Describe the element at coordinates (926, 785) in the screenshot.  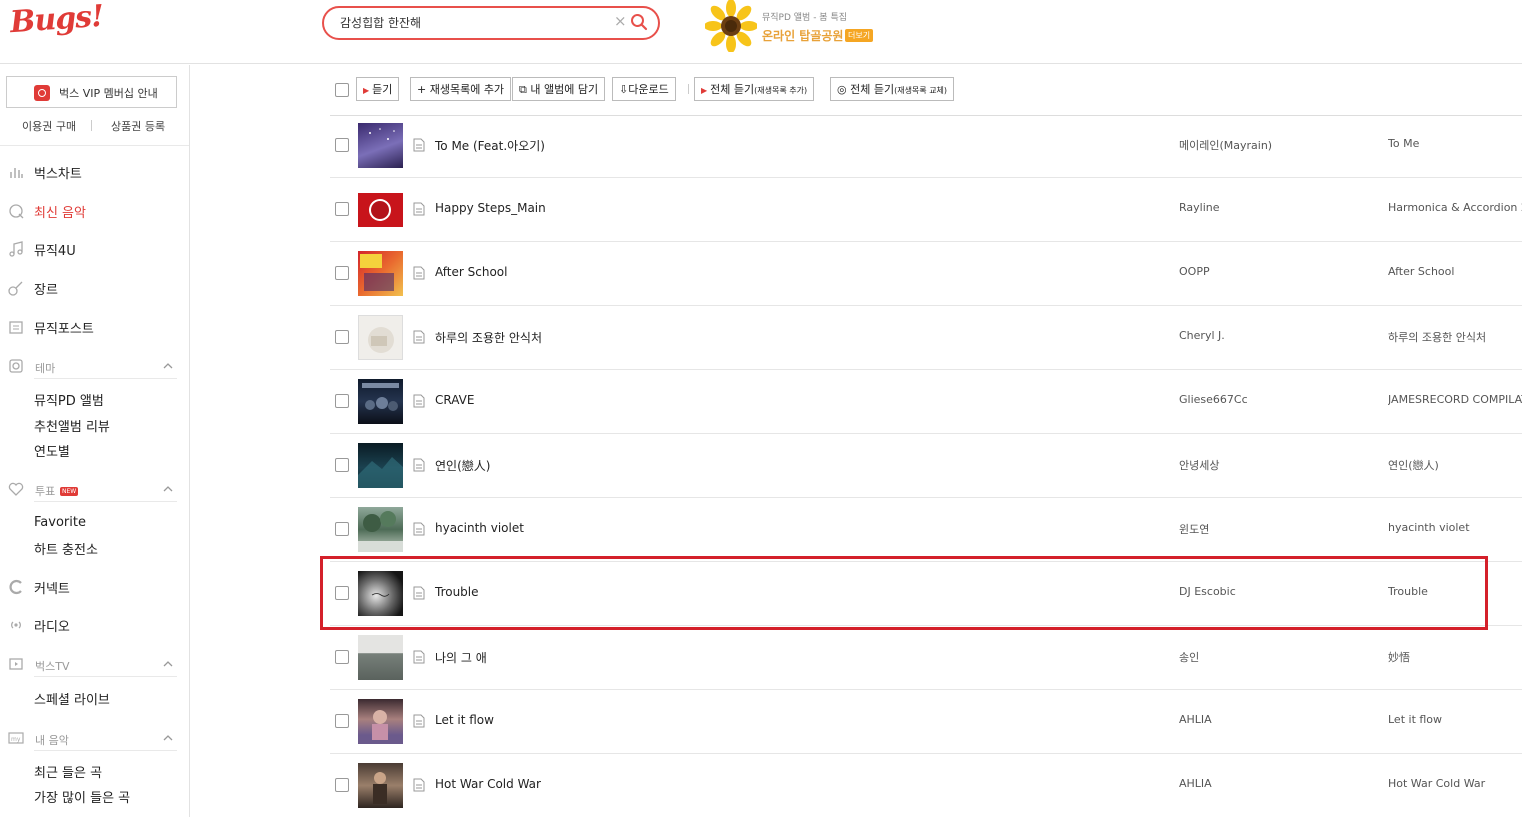
I see `track-row: Hot War Cold War AHLIA Hot War Cold War` at that location.